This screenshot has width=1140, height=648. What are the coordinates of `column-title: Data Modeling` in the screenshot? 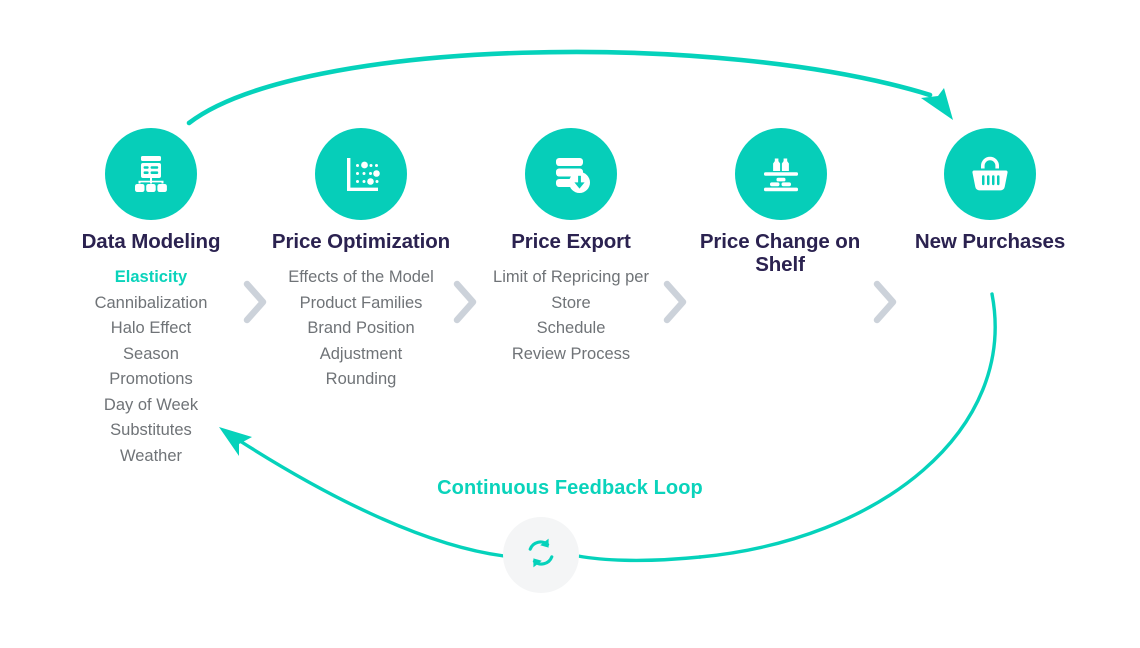 It's located at (151, 241).